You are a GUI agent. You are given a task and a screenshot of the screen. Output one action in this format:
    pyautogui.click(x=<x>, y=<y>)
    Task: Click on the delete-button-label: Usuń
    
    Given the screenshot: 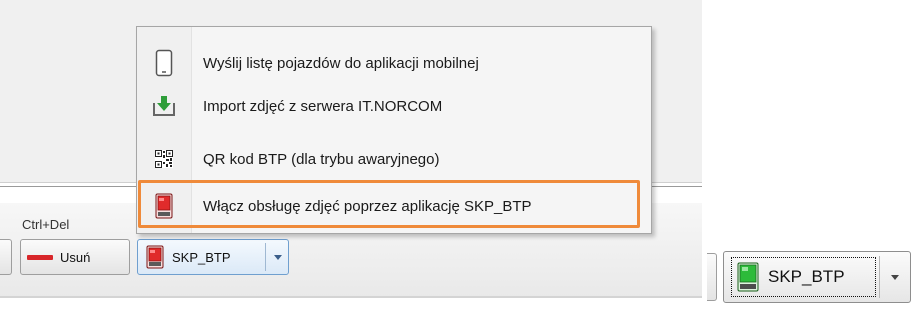 What is the action you would take?
    pyautogui.click(x=75, y=257)
    